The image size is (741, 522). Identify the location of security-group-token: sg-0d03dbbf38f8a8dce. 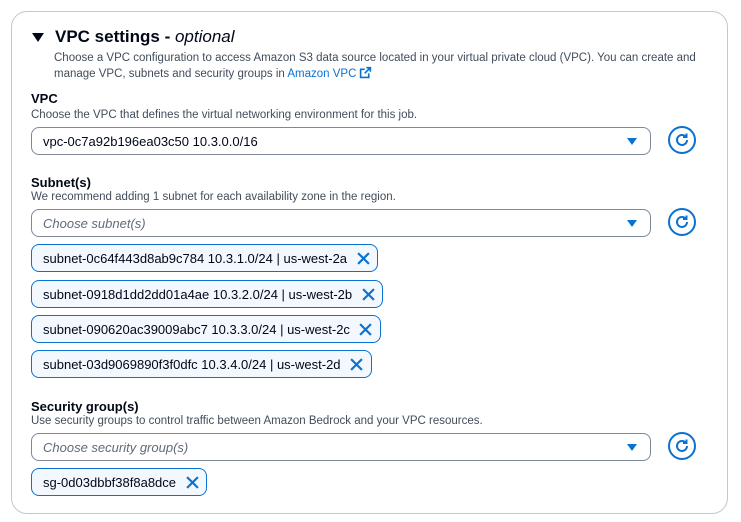
(119, 482).